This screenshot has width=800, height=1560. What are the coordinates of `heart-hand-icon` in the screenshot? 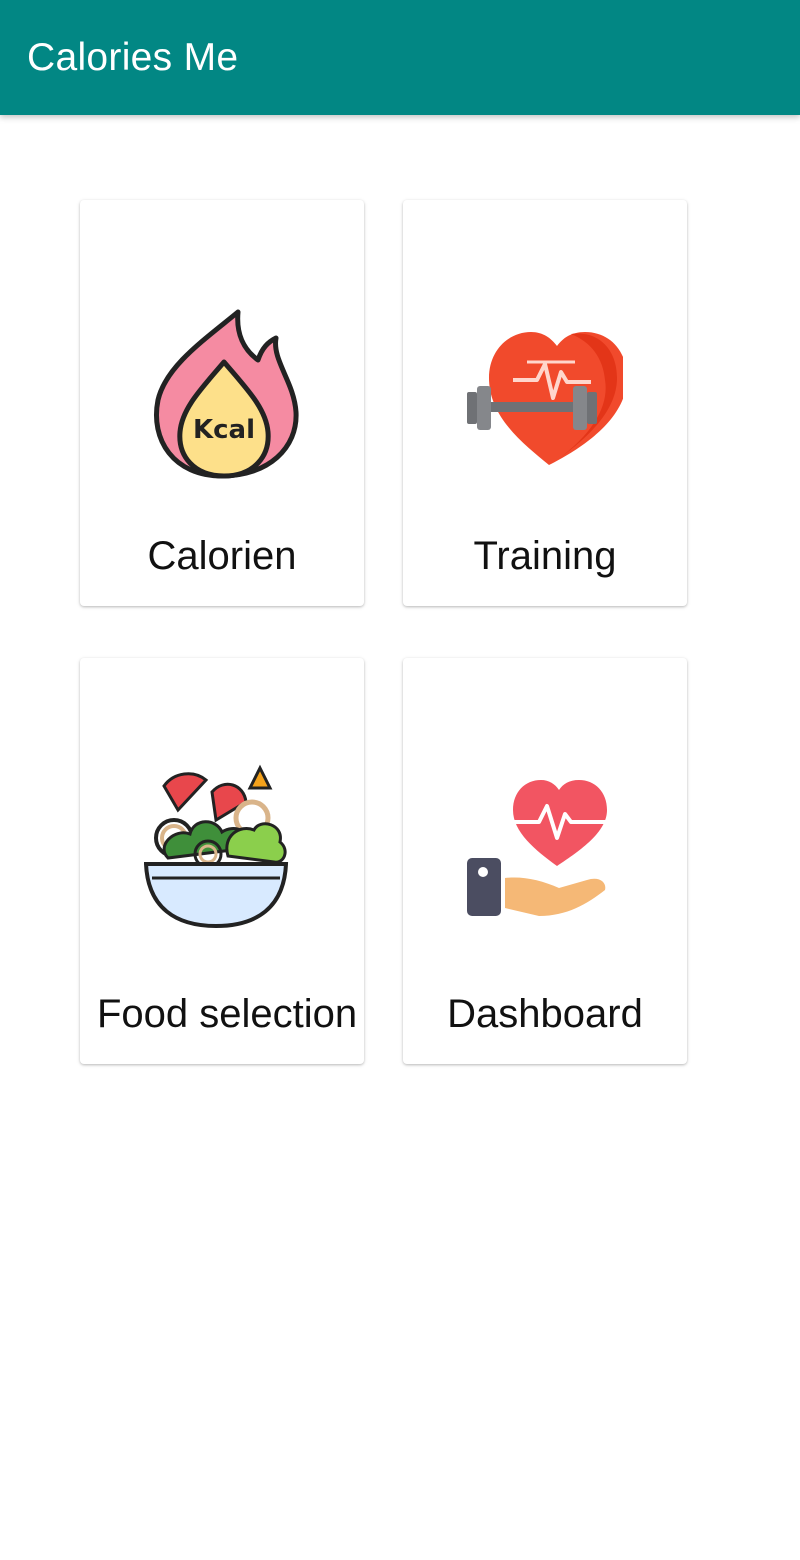 It's located at (545, 848).